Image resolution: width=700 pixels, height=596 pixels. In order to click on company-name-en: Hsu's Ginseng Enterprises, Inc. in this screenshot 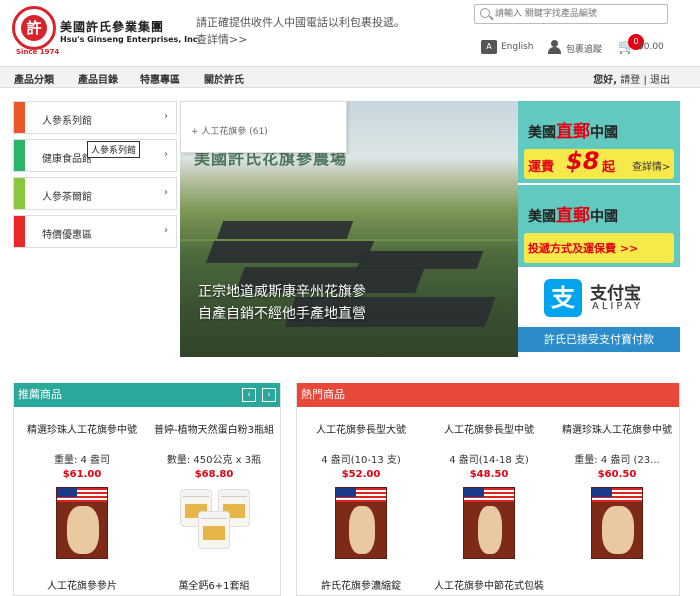, I will do `click(130, 39)`.